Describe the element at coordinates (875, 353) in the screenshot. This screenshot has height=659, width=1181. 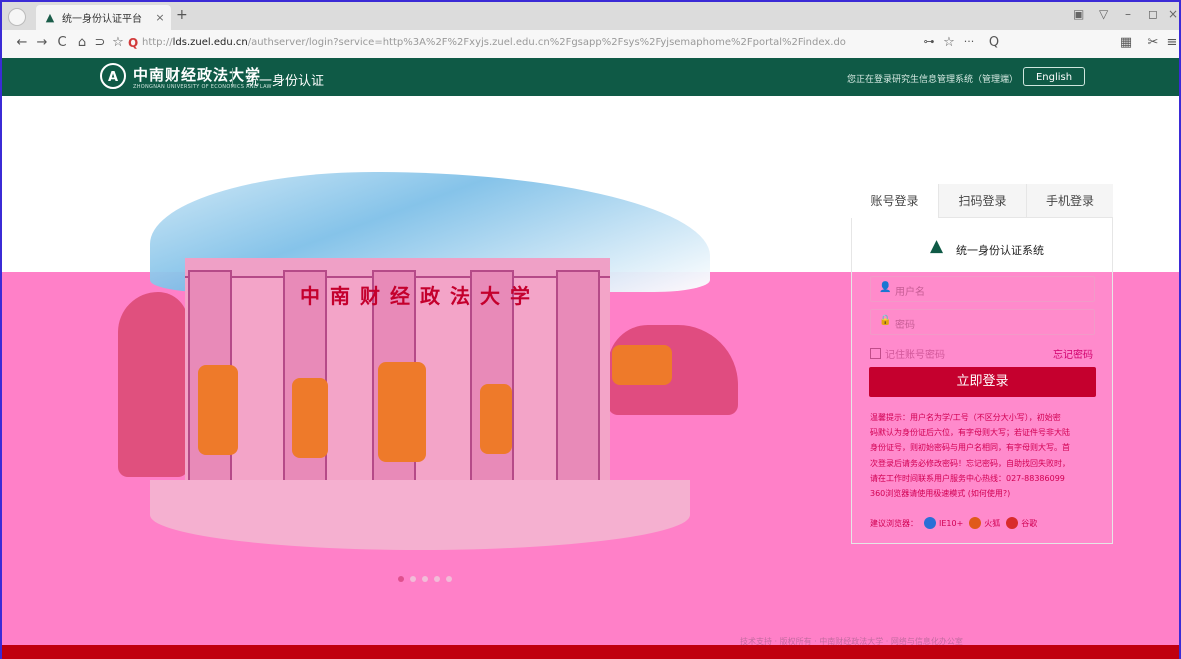
I see `remember-checkbox` at that location.